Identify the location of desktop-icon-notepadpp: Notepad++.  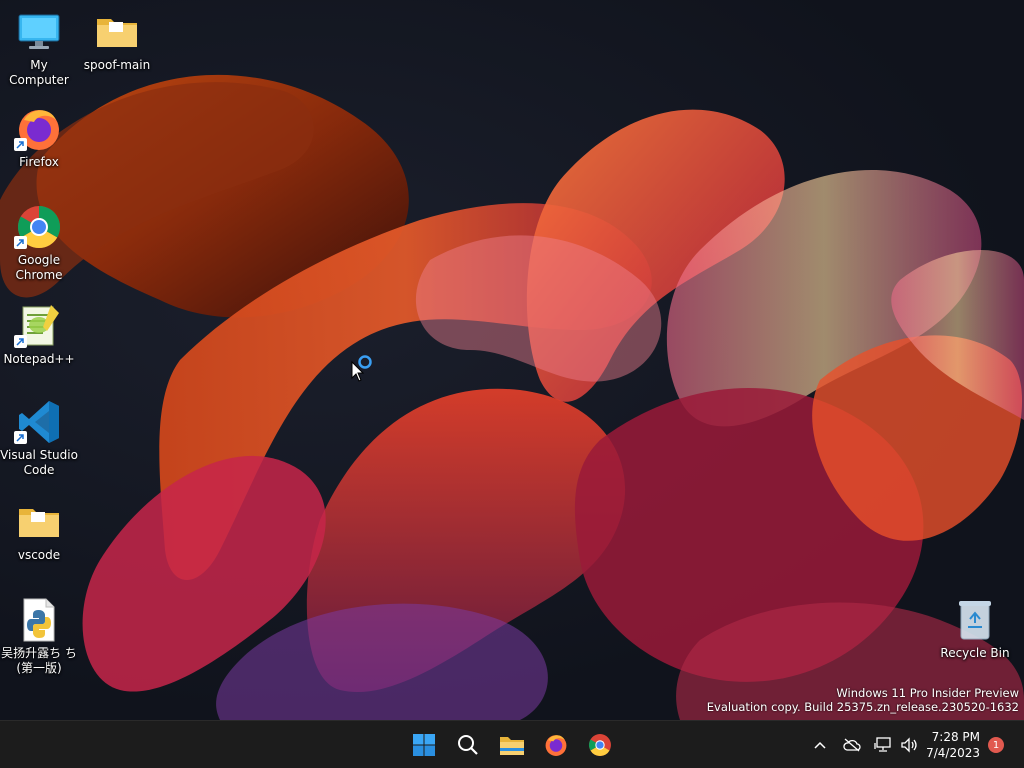
(39, 334).